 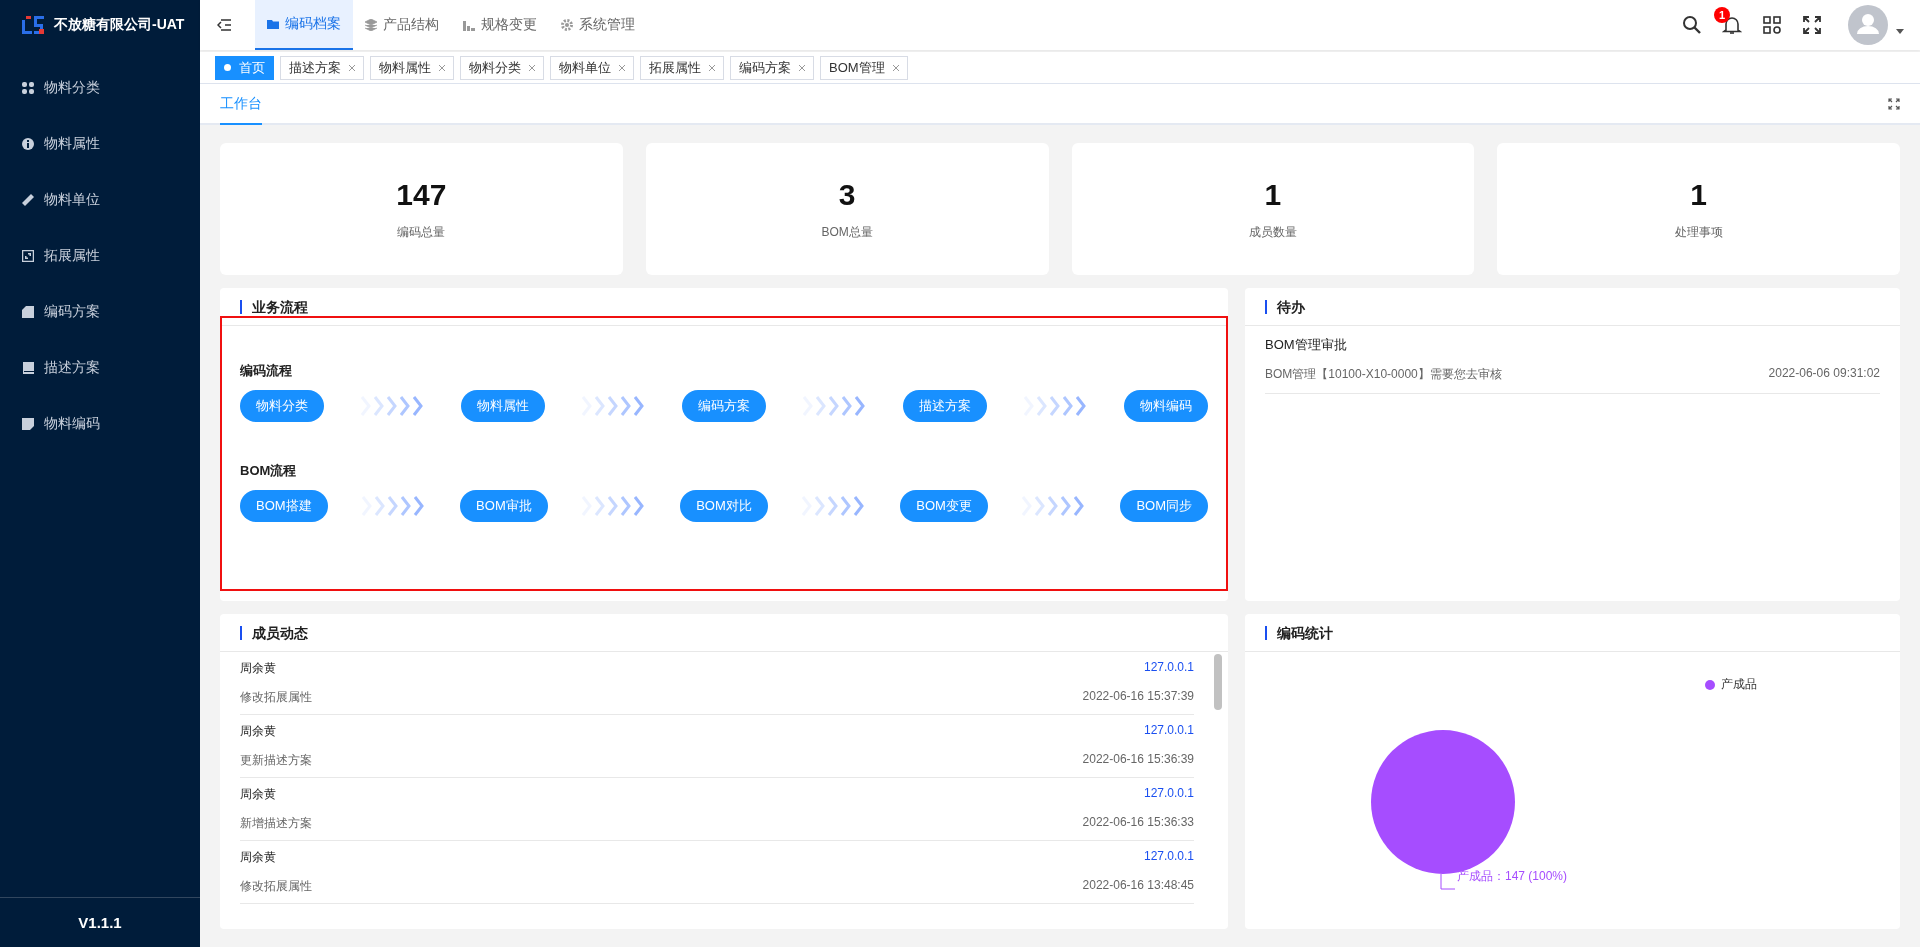 What do you see at coordinates (100, 256) in the screenshot?
I see `sidebar-item: 拓展属性` at bounding box center [100, 256].